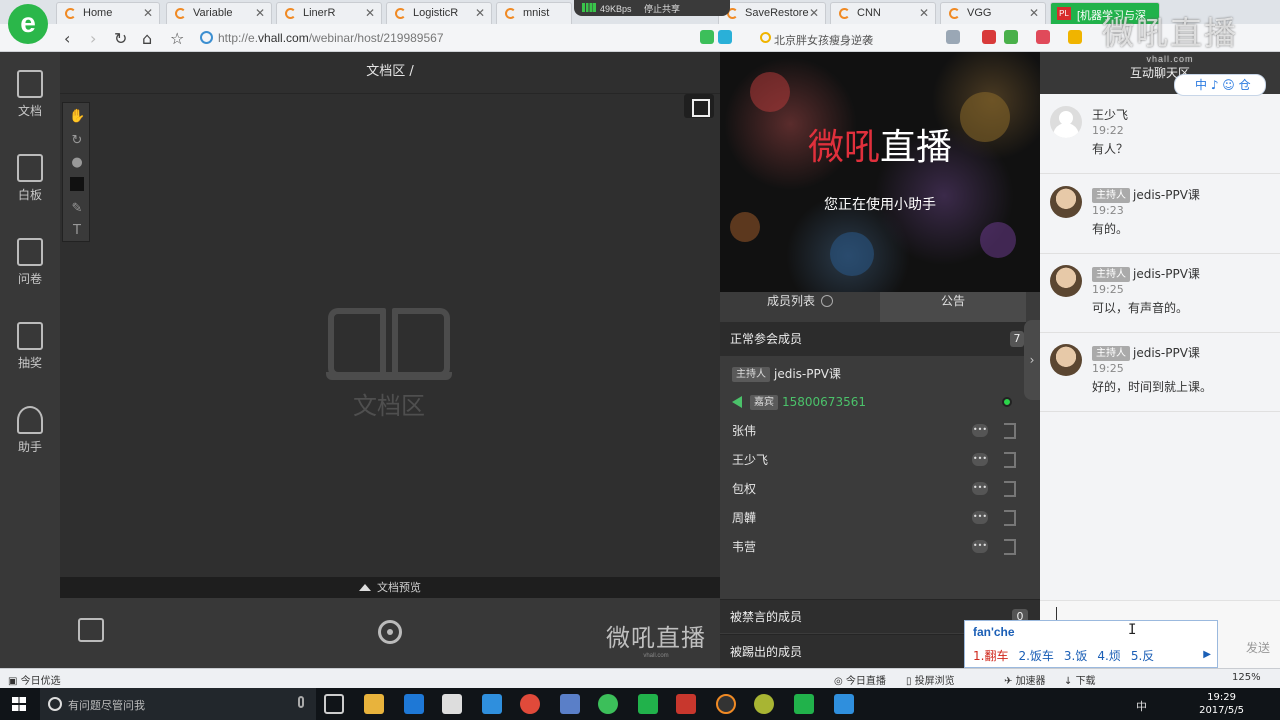 The image size is (1280, 720). What do you see at coordinates (147, 38) in the screenshot?
I see `home-icon: ⌂` at bounding box center [147, 38].